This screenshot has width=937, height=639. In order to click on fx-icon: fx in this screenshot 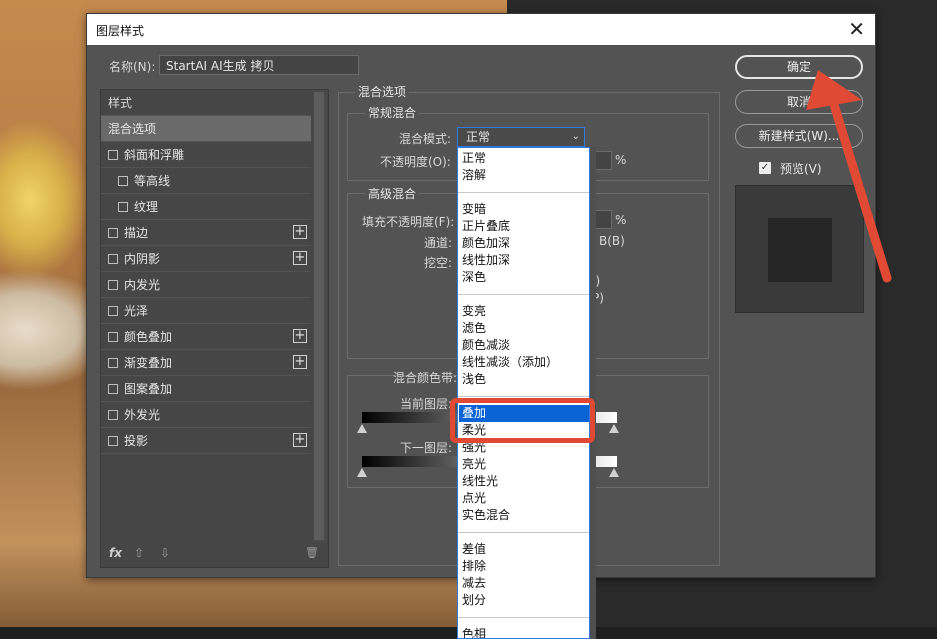, I will do `click(115, 553)`.